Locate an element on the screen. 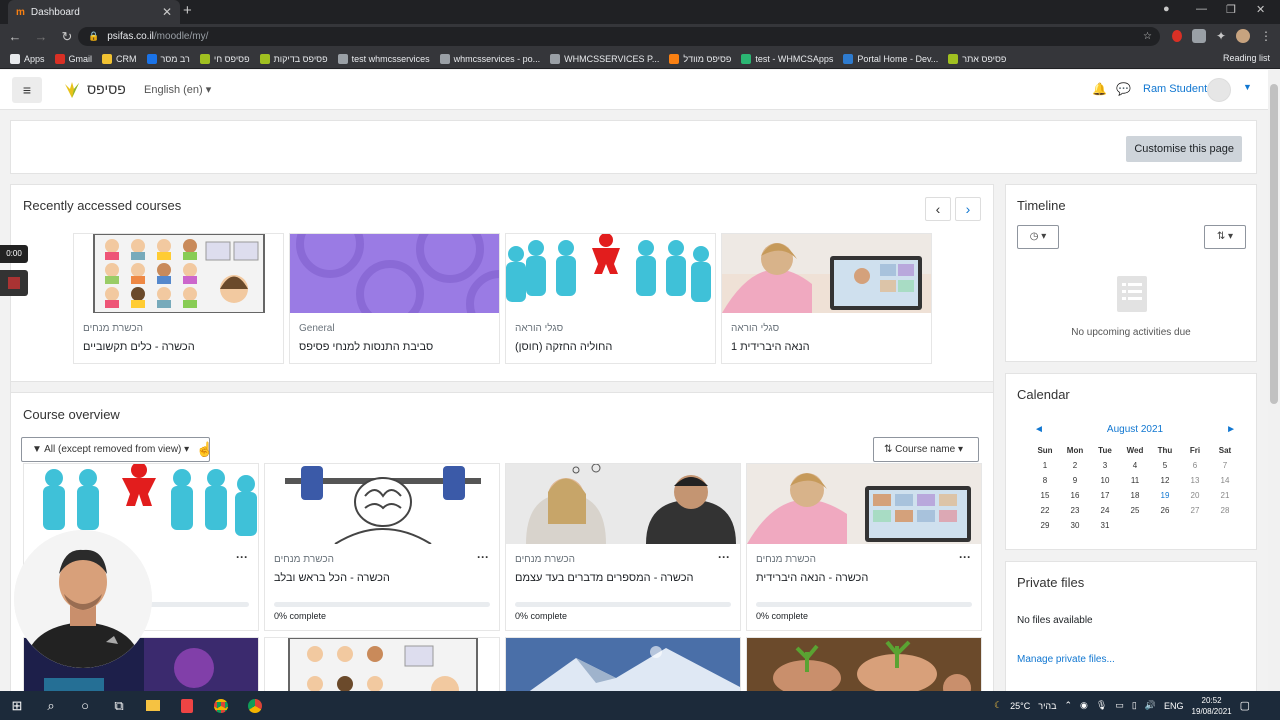  location-icon: ◉ is located at coordinates (1084, 705).